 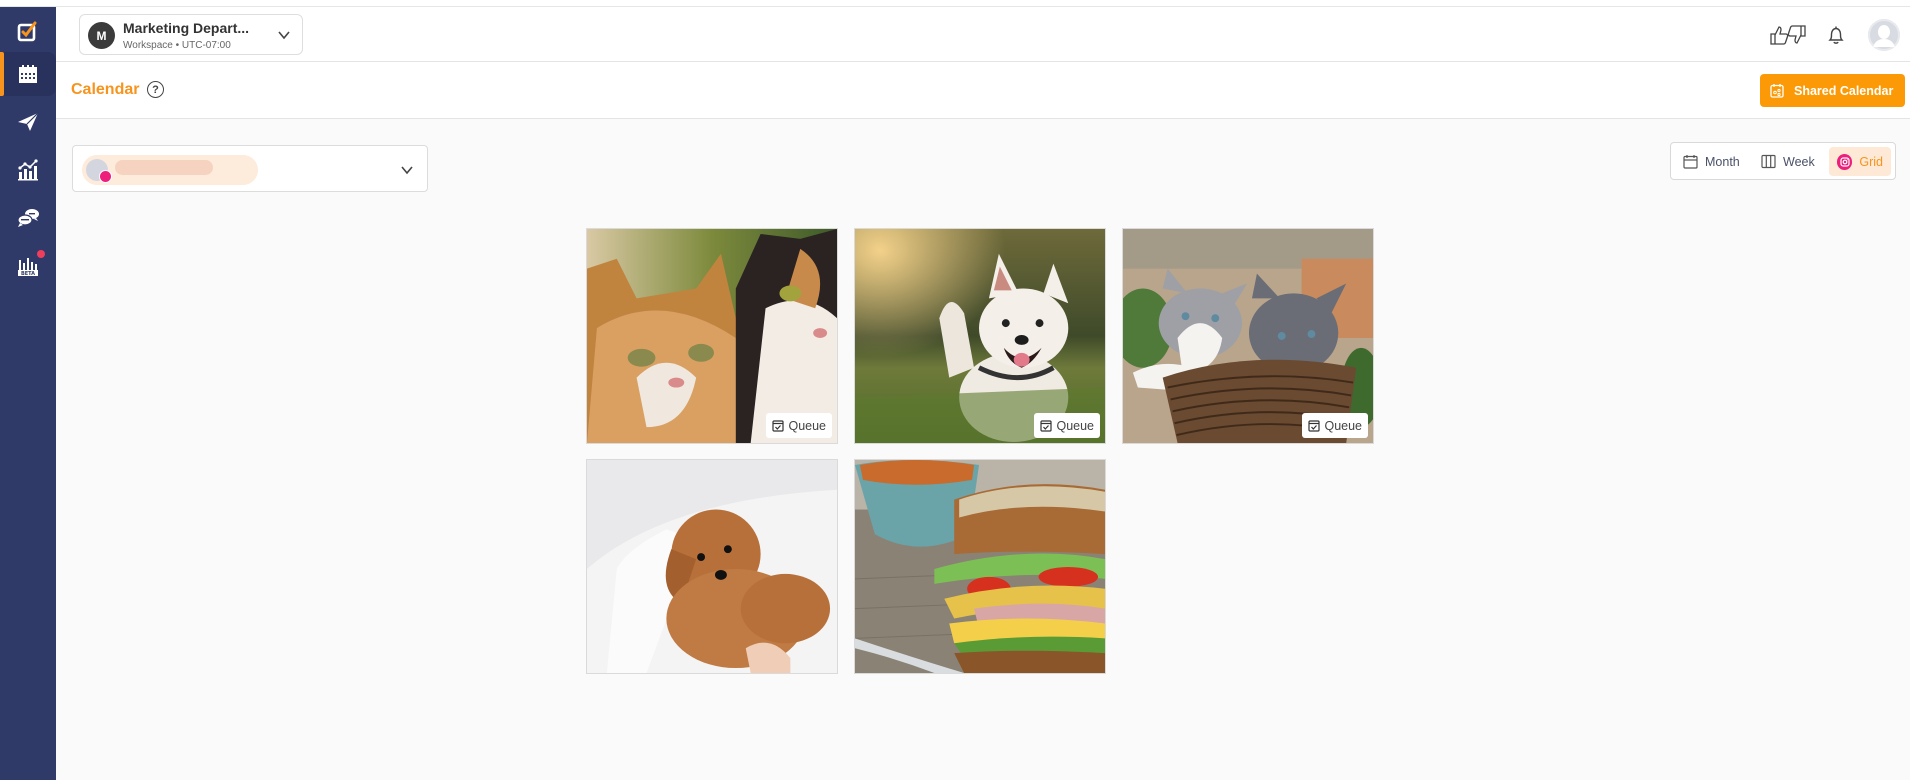 I want to click on top-strip, so click(x=955, y=3).